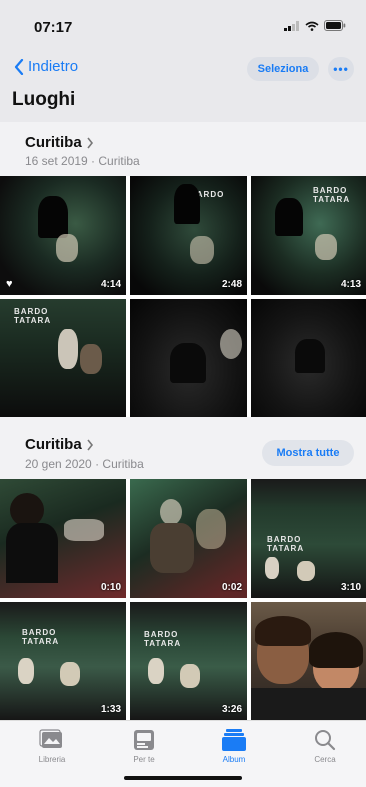 Image resolution: width=366 pixels, height=787 pixels. I want to click on show-all-button: Mostra tutte, so click(308, 453).